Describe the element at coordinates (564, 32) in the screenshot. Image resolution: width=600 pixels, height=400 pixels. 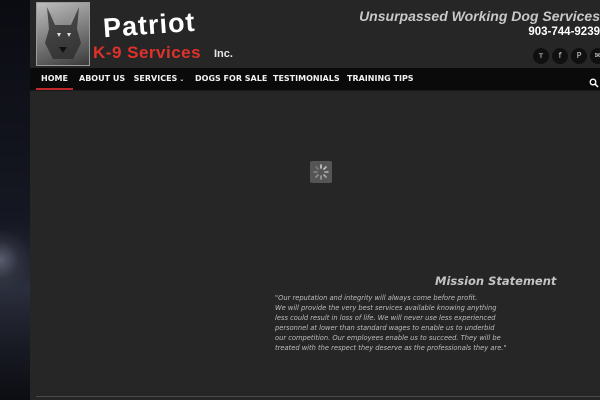
I see `phone-number: 903-744-9239` at that location.